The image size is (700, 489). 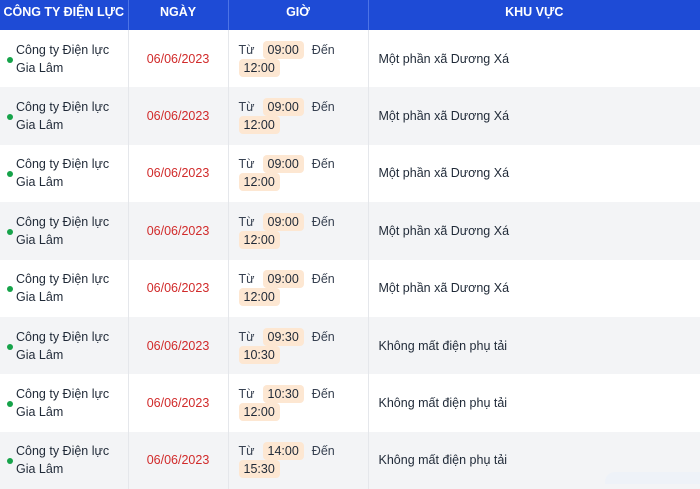 I want to click on time-cell: Từ 09:30 Đến 10:30, so click(x=298, y=345).